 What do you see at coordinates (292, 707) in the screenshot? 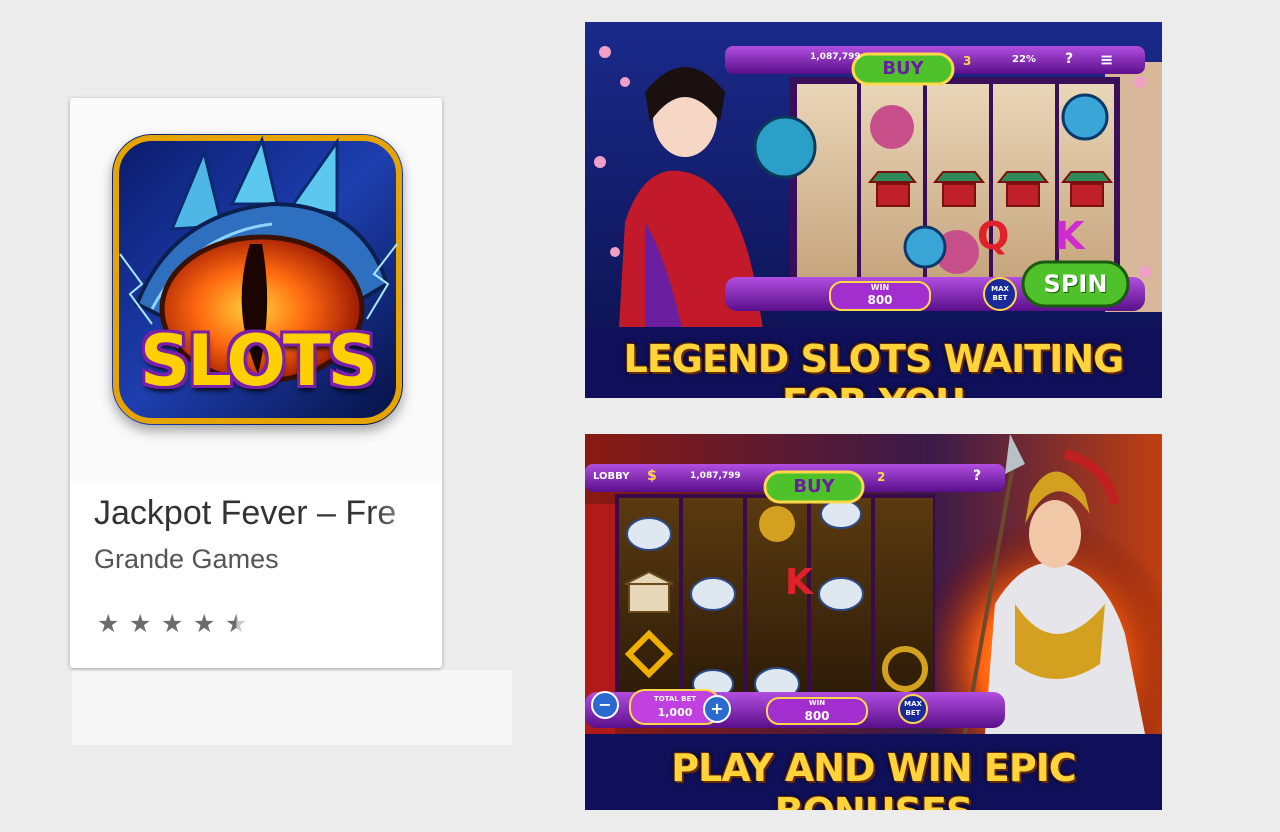
I see `background-panel` at bounding box center [292, 707].